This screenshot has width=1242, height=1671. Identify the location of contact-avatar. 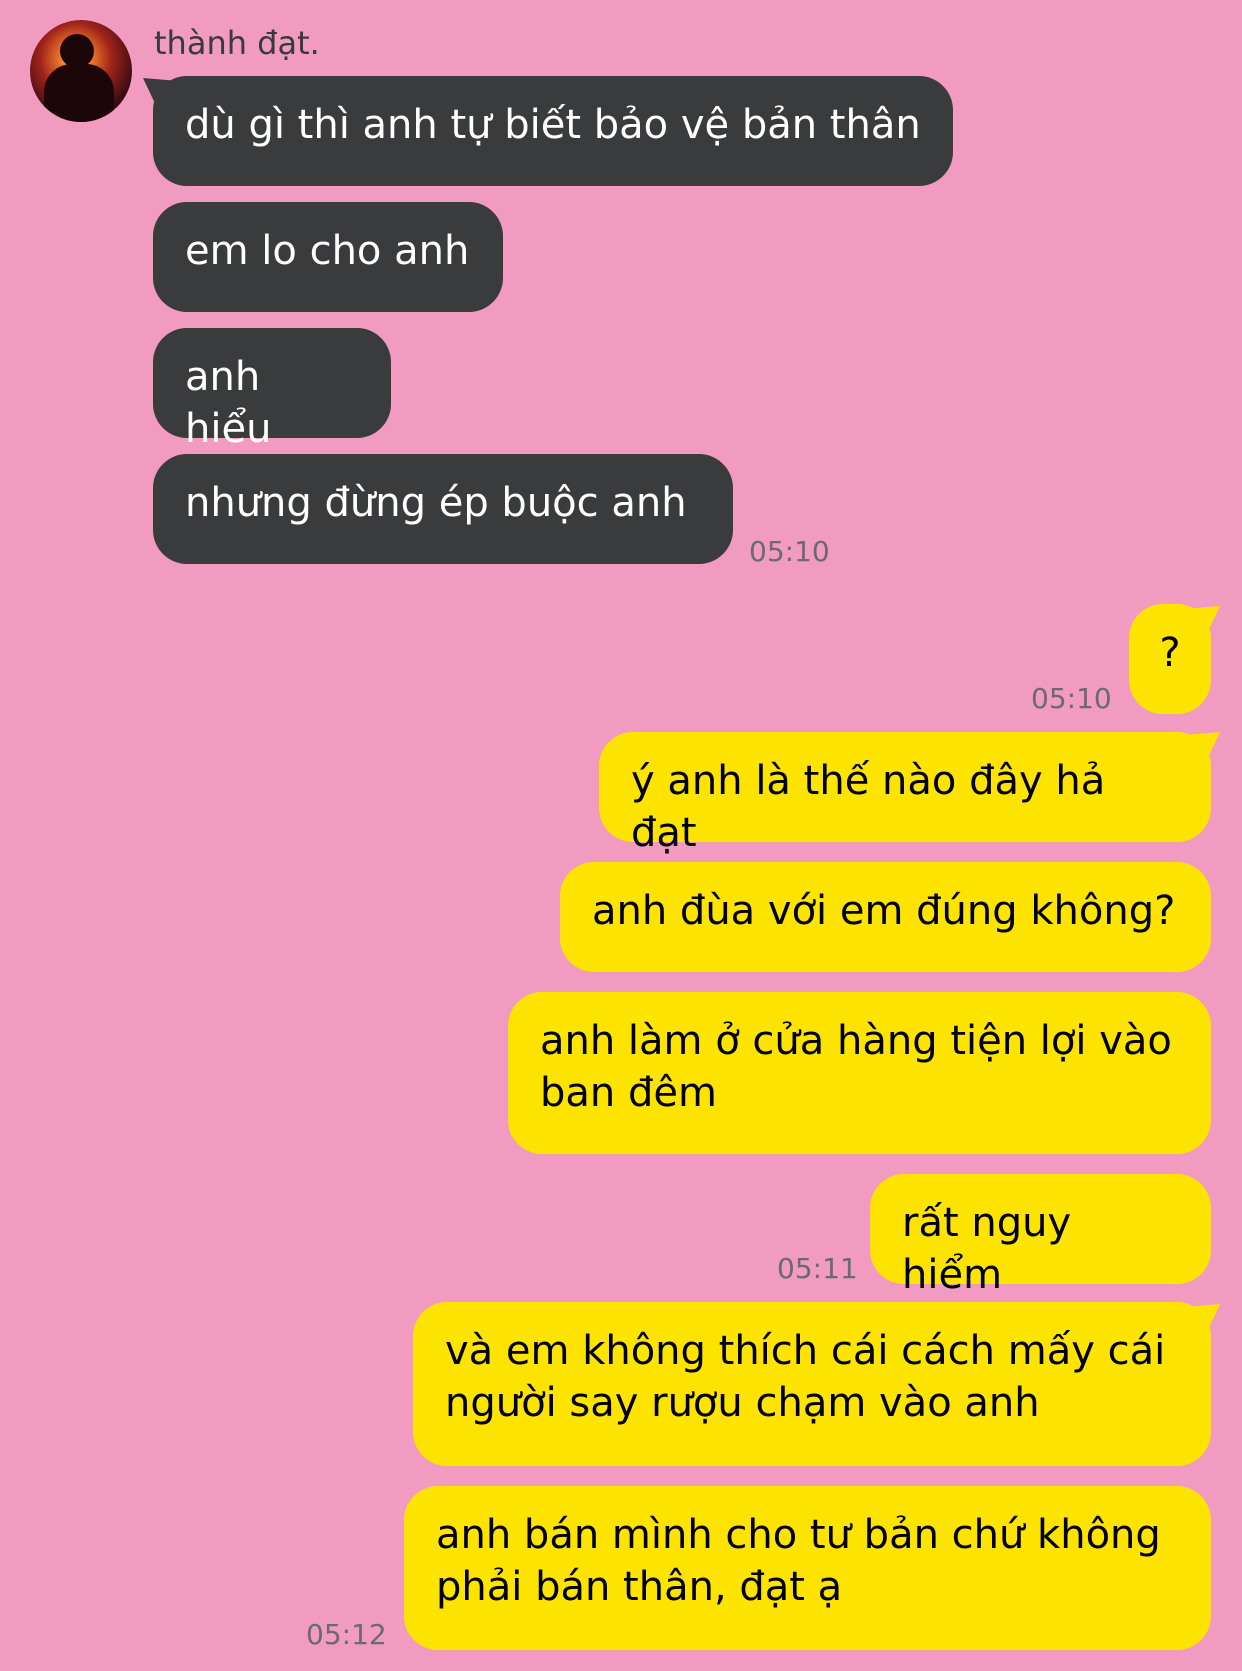
(81, 71).